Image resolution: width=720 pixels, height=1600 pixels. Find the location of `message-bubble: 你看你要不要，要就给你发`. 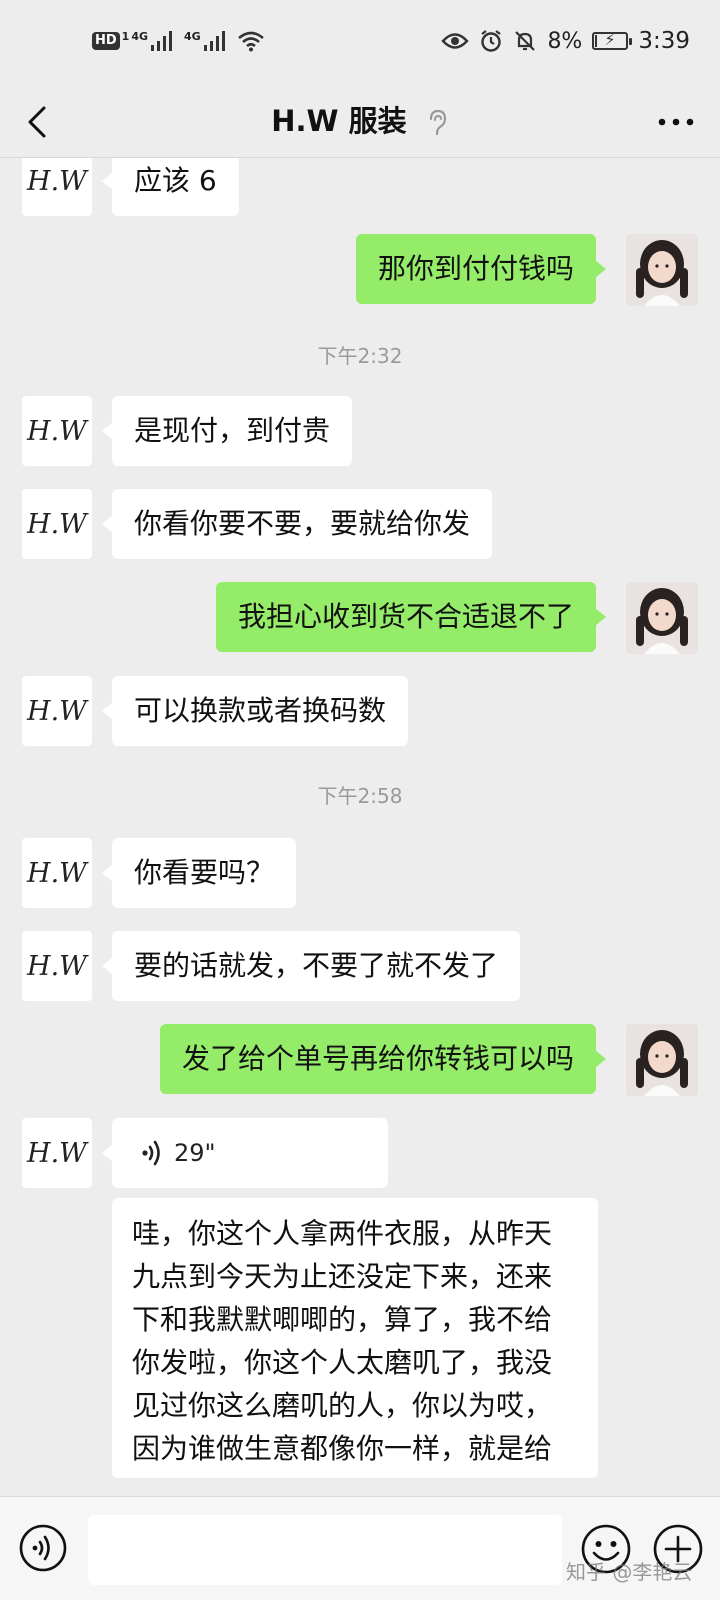

message-bubble: 你看你要不要，要就给你发 is located at coordinates (297, 524).